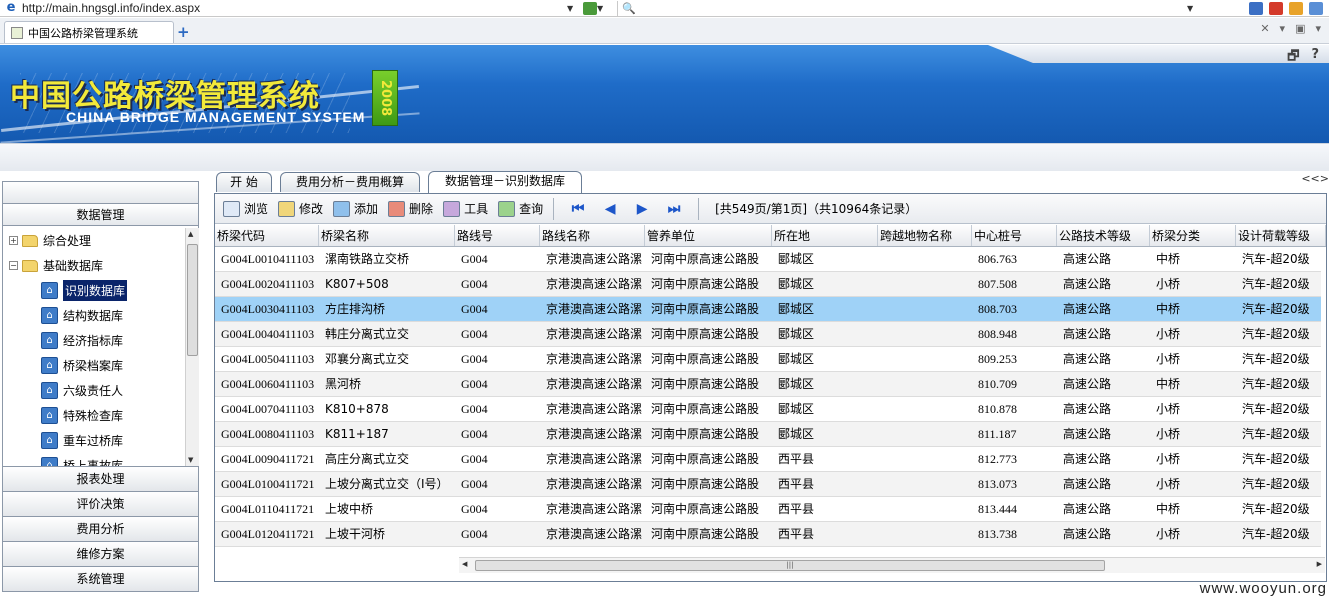 The image size is (1329, 599). I want to click on expand-icon: +, so click(13, 240).